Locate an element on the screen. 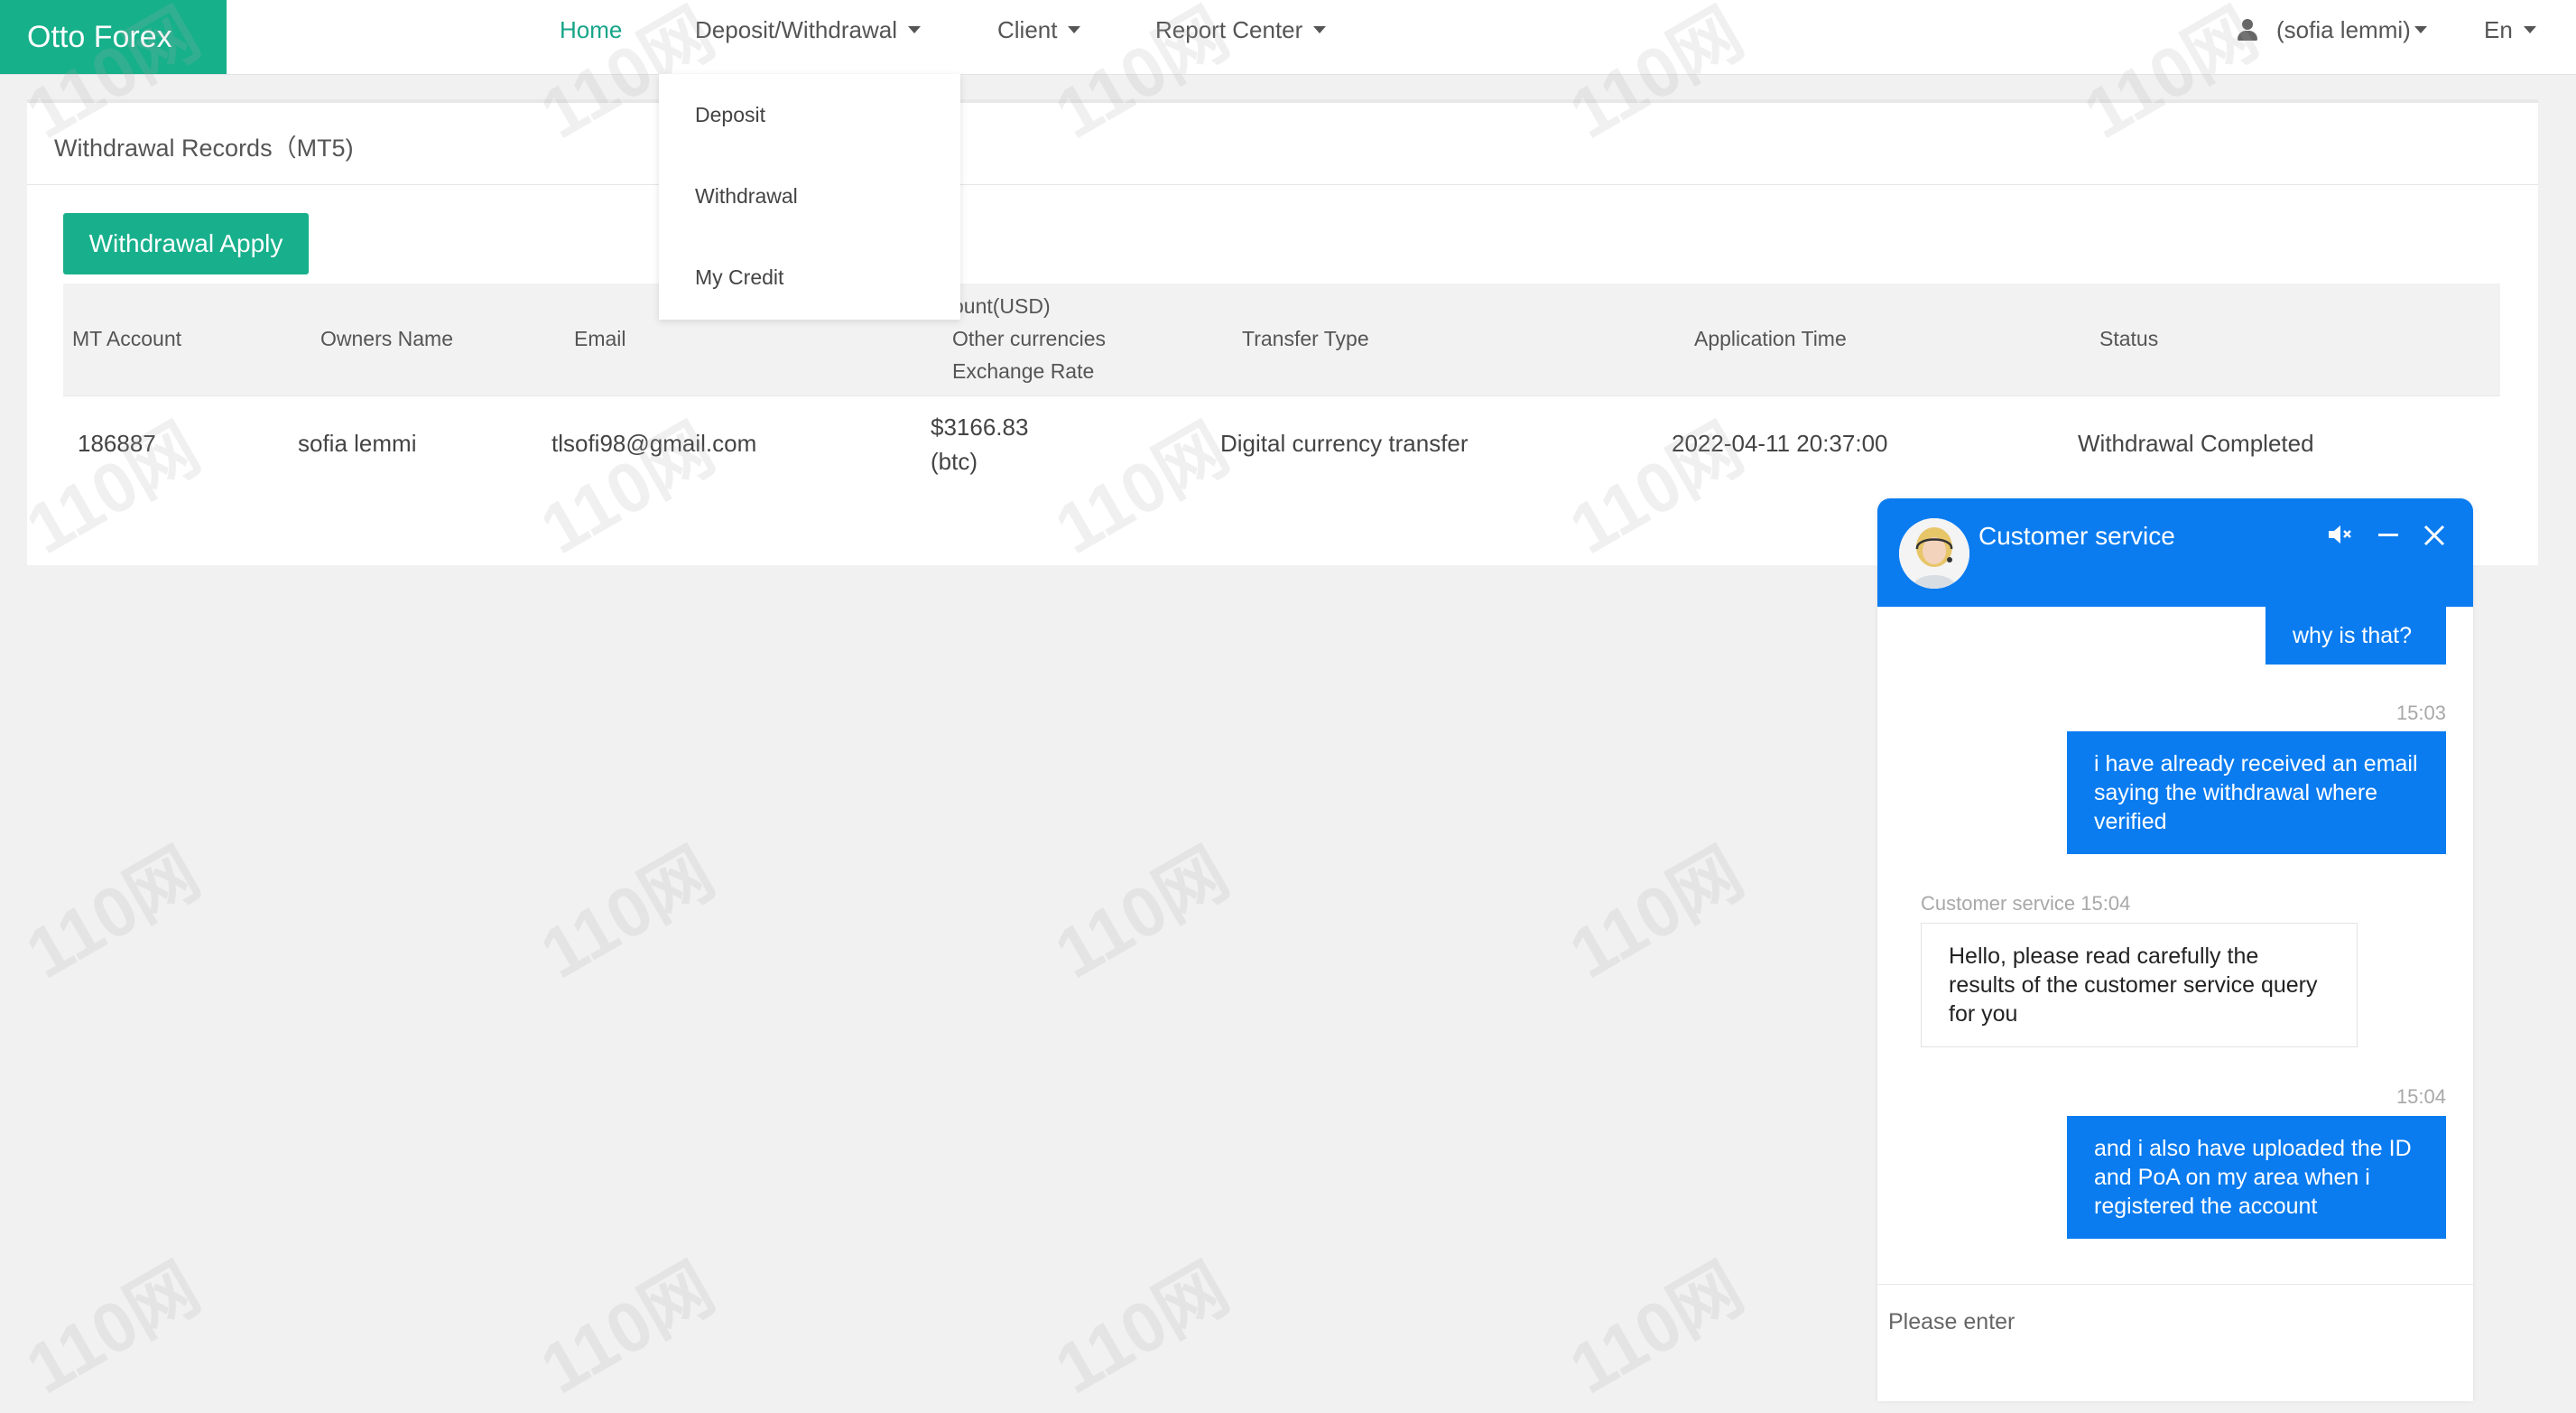 The height and width of the screenshot is (1413, 2576). cell-application-time: 2022-04-11 20:37:00 is located at coordinates (1780, 443).